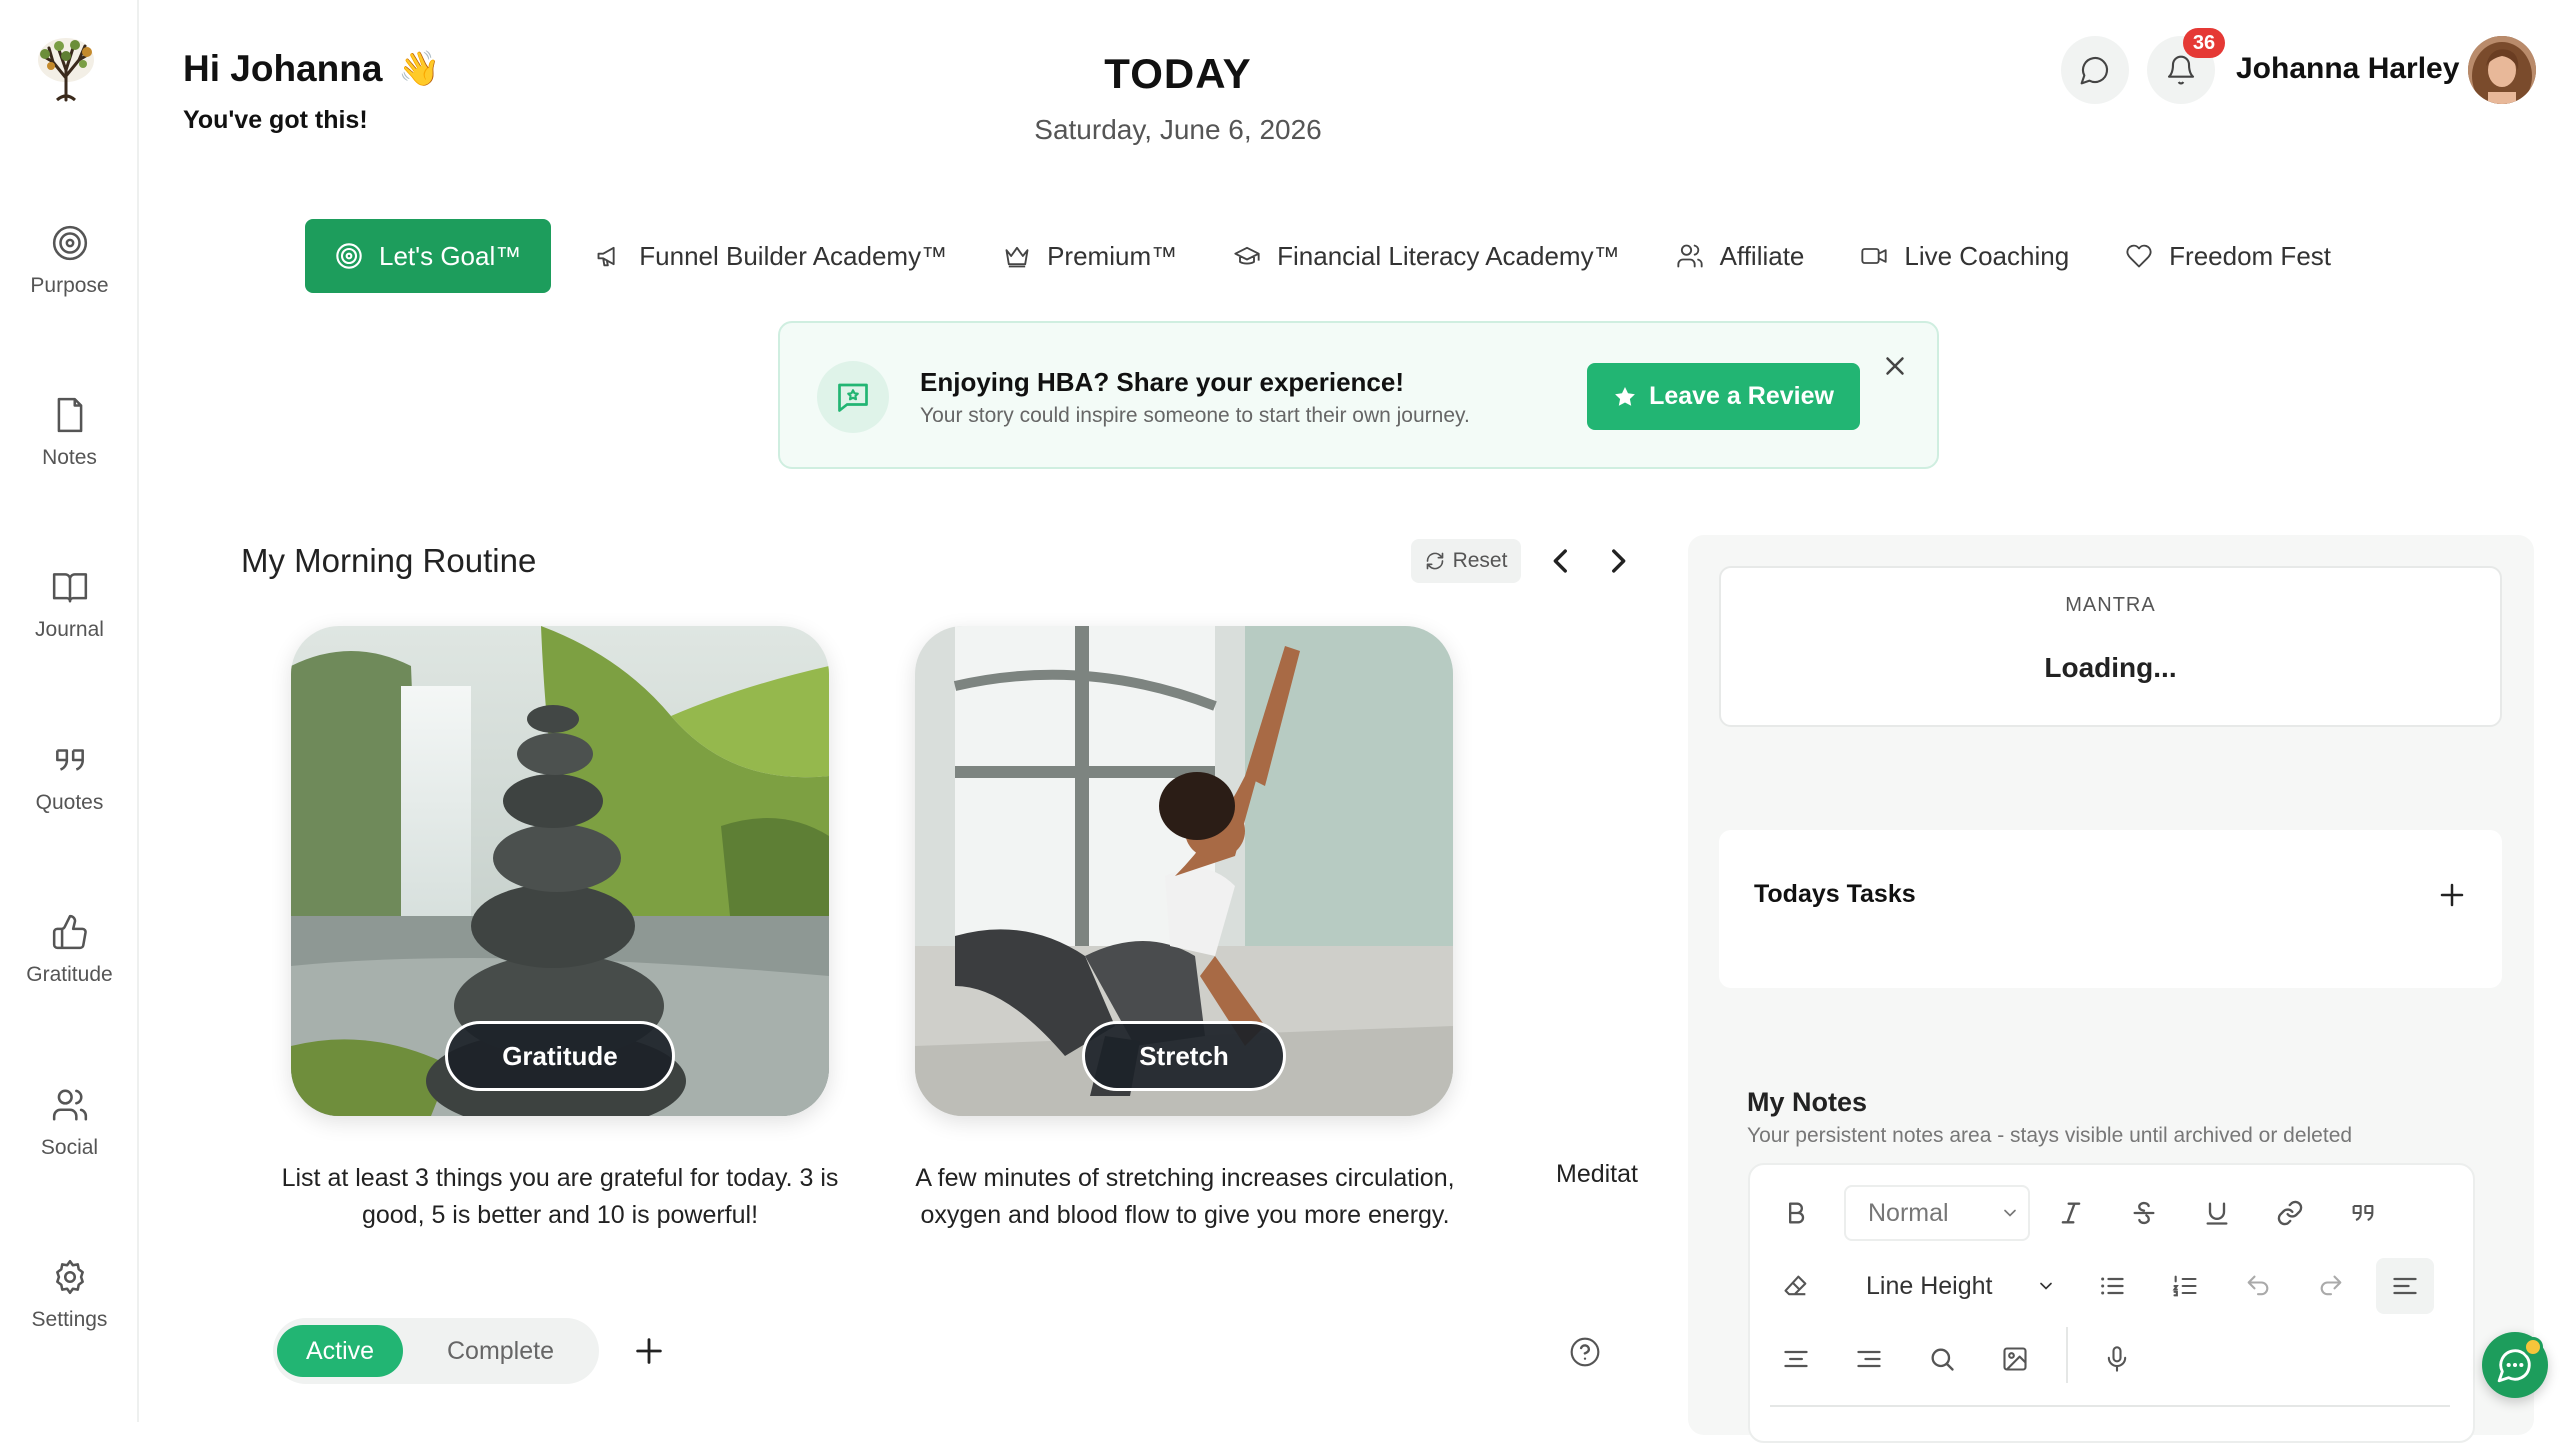 The image size is (2560, 1443). Describe the element at coordinates (69, 415) in the screenshot. I see `file-icon` at that location.